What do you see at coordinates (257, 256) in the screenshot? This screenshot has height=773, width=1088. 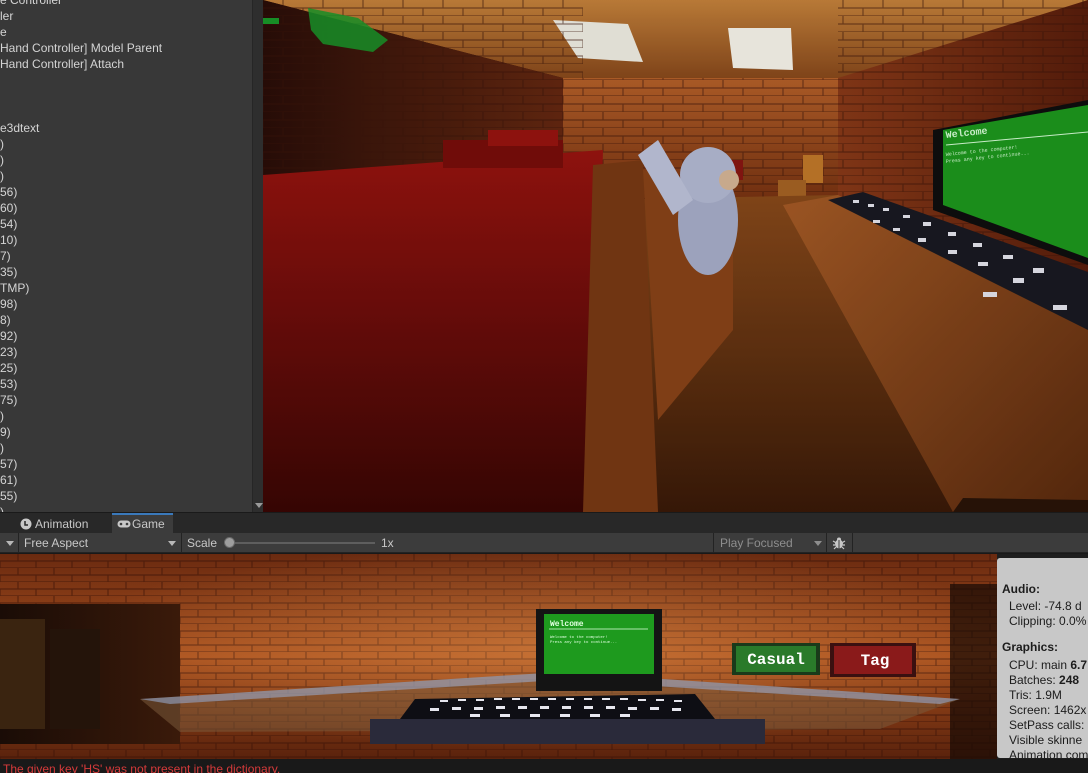 I see `hierarchy-scrollbar` at bounding box center [257, 256].